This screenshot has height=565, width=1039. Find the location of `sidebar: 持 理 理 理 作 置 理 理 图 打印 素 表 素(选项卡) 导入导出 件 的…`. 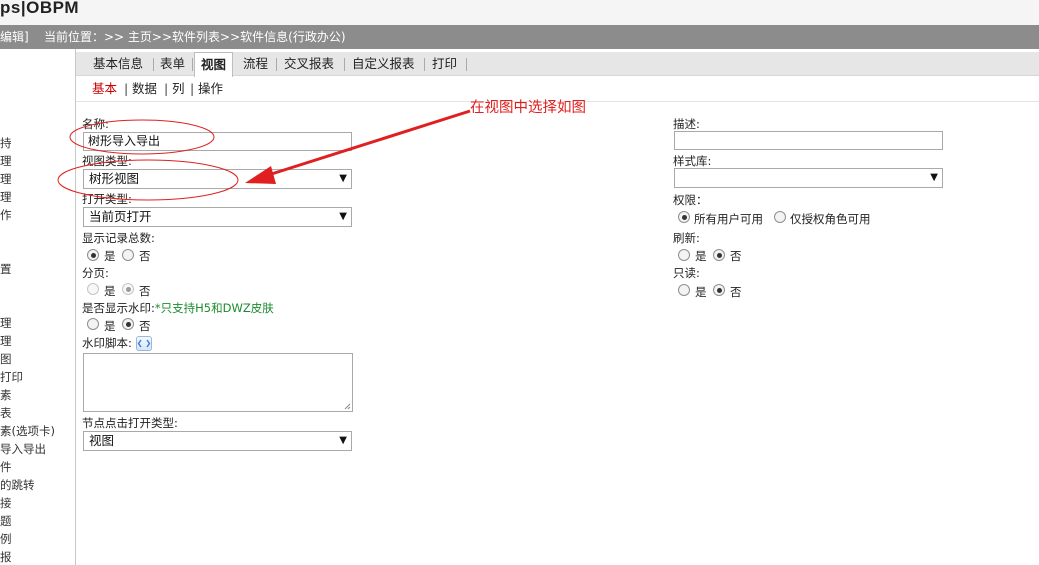

sidebar: 持 理 理 理 作 置 理 理 图 打印 素 表 素(选项卡) 导入导出 件 的… is located at coordinates (38, 307).